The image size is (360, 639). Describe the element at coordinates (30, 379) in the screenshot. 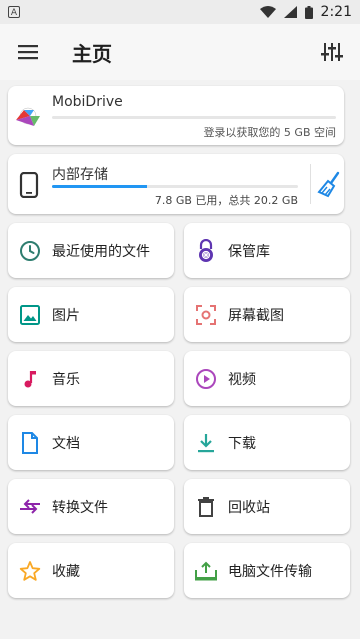

I see `music-note-icon` at that location.